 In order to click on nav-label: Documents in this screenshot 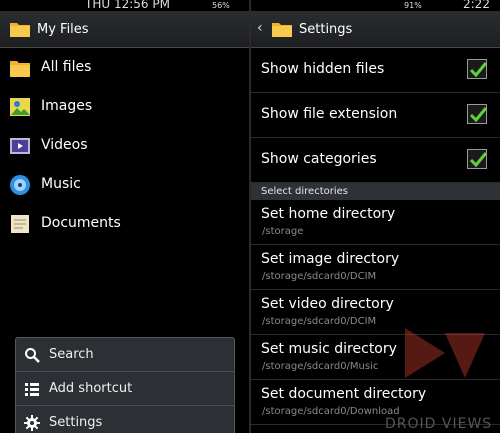, I will do `click(81, 223)`.